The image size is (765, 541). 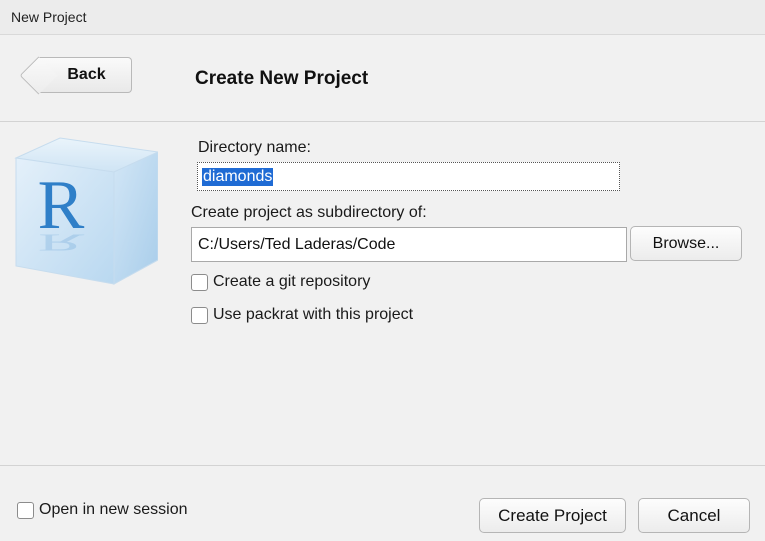 I want to click on packrat-checkbox, so click(x=199, y=315).